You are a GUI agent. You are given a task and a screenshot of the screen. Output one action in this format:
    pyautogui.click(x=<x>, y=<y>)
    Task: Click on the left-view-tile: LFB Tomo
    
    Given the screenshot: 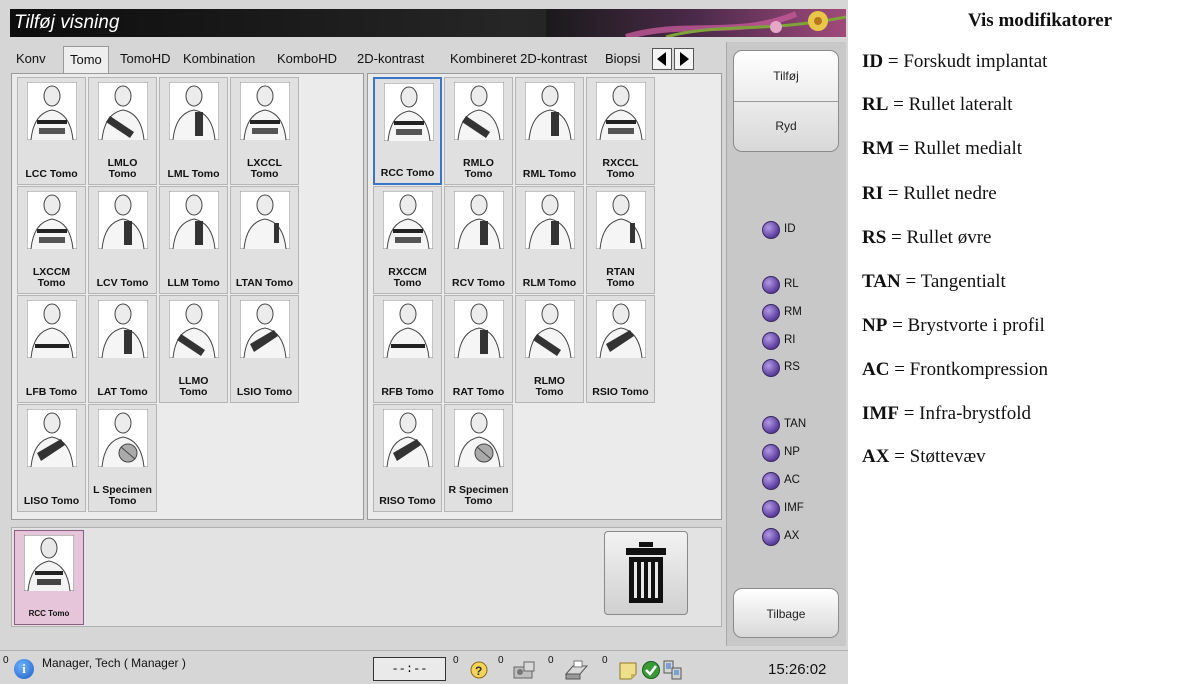 What is the action you would take?
    pyautogui.click(x=51, y=349)
    